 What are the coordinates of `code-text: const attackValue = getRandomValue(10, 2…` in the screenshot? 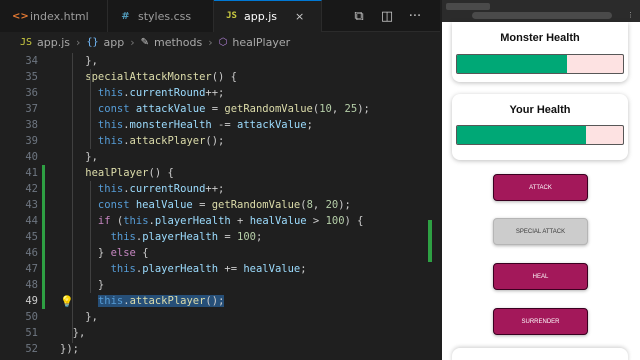 It's located at (215, 109).